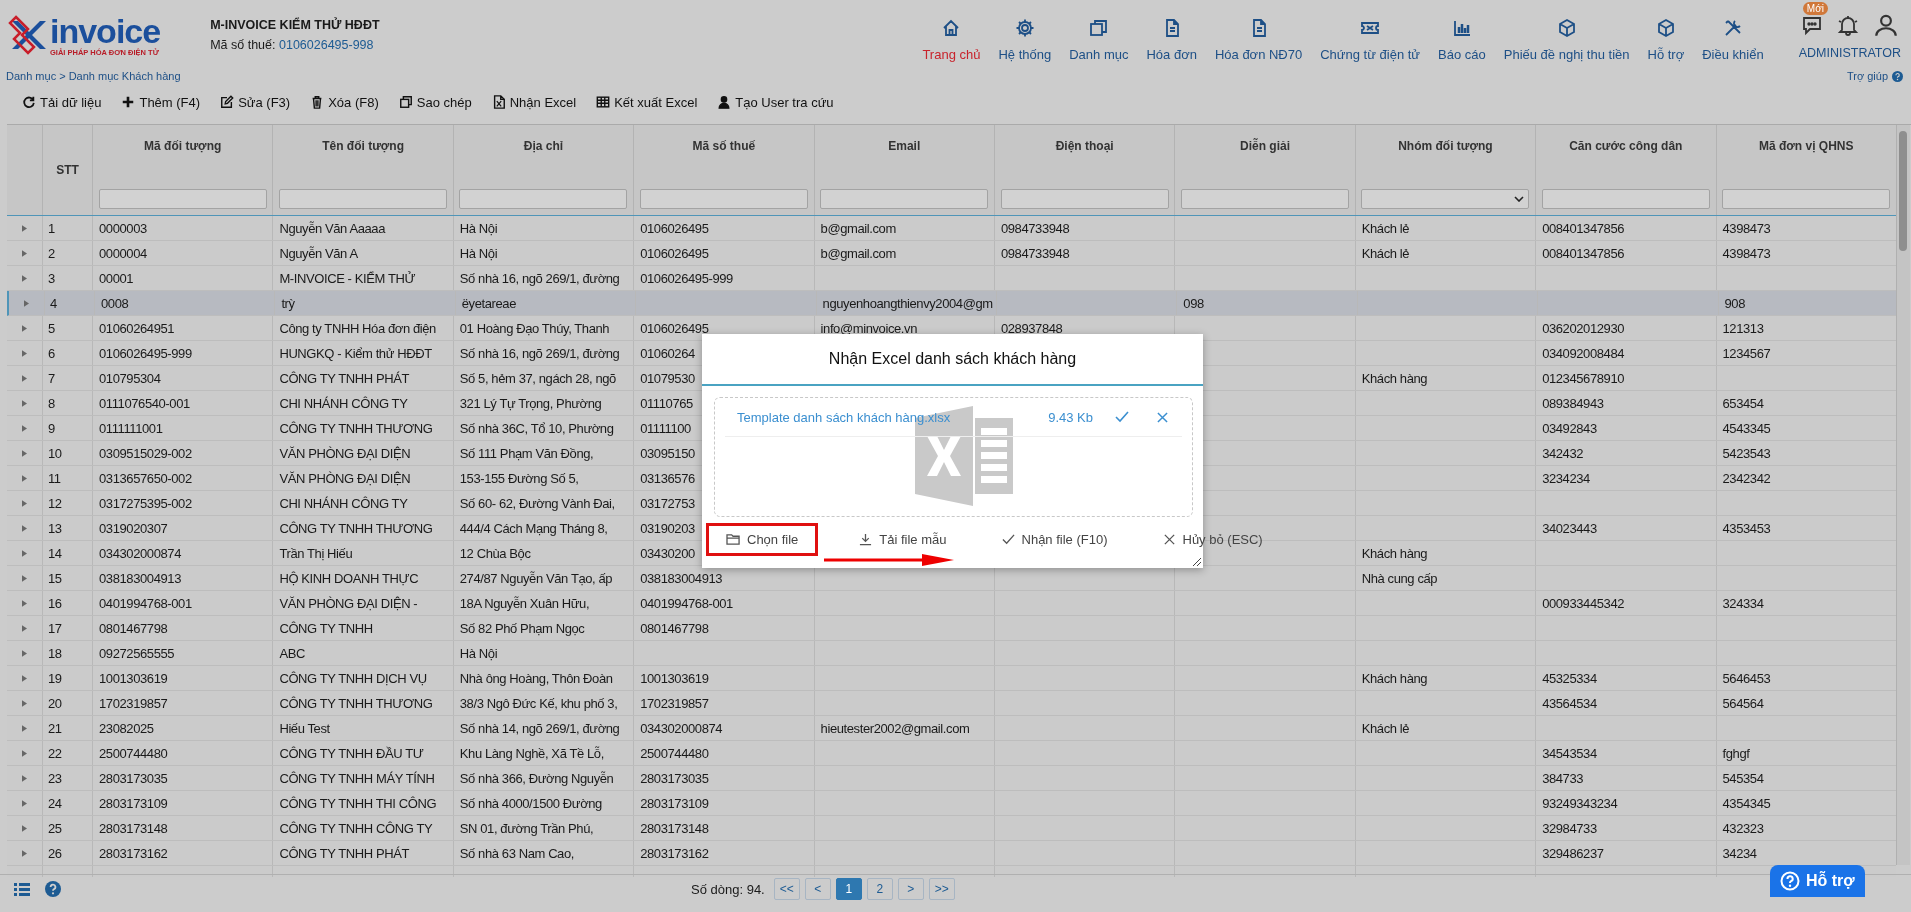  What do you see at coordinates (1099, 33) in the screenshot?
I see `nav-item: Danh mục` at bounding box center [1099, 33].